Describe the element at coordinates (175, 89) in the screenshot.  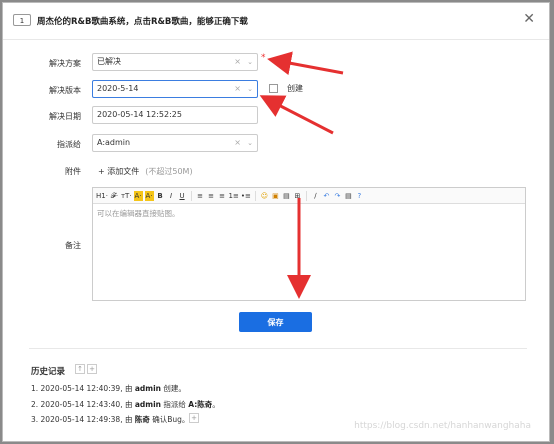
I see `build-select: 2020-5-14 × ⌄` at that location.